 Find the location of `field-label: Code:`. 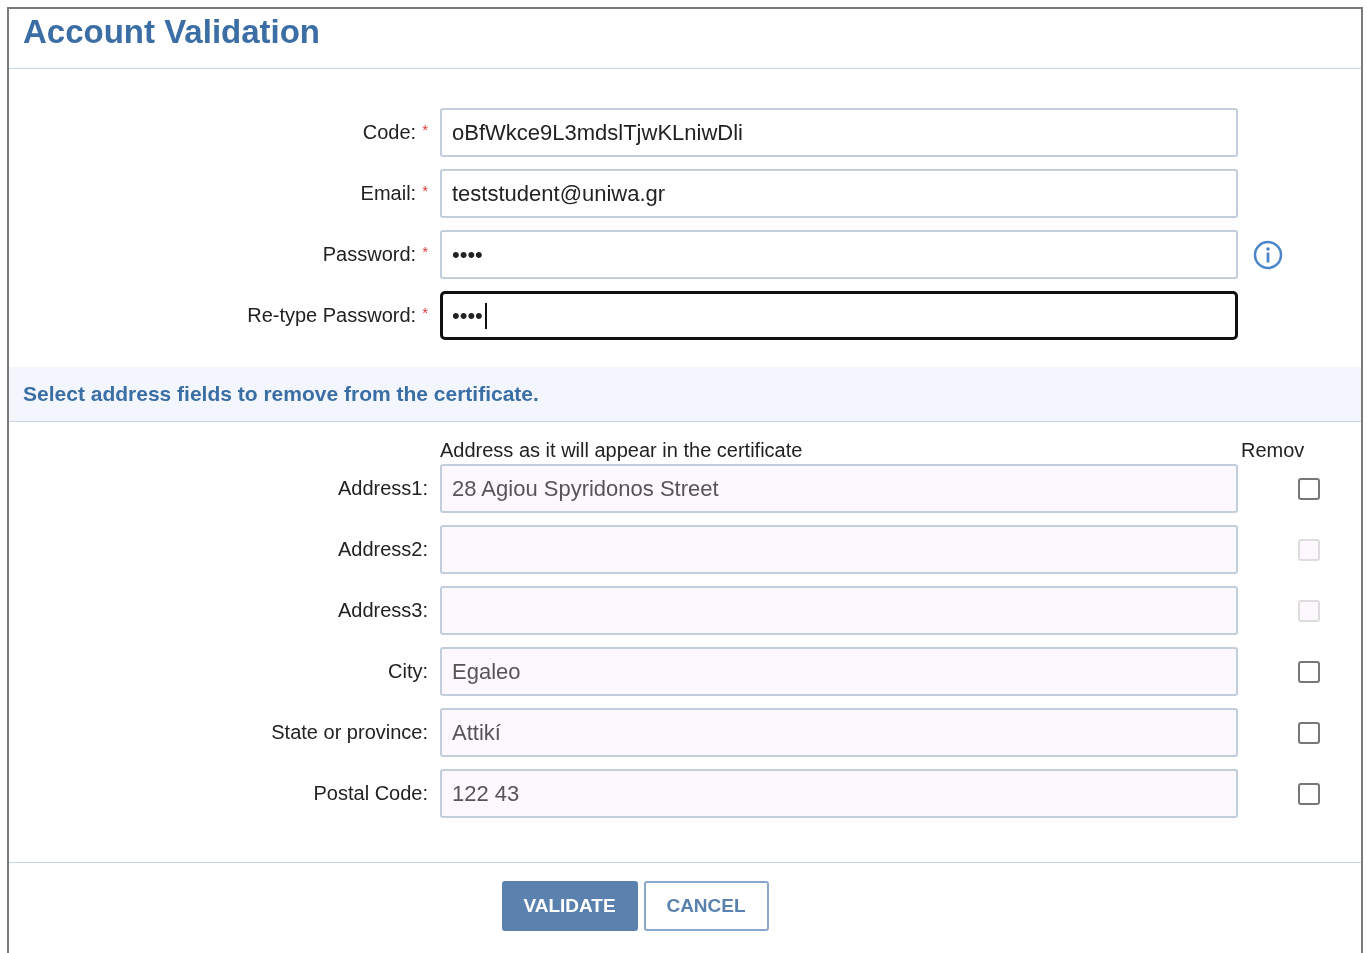

field-label: Code: is located at coordinates (389, 132).